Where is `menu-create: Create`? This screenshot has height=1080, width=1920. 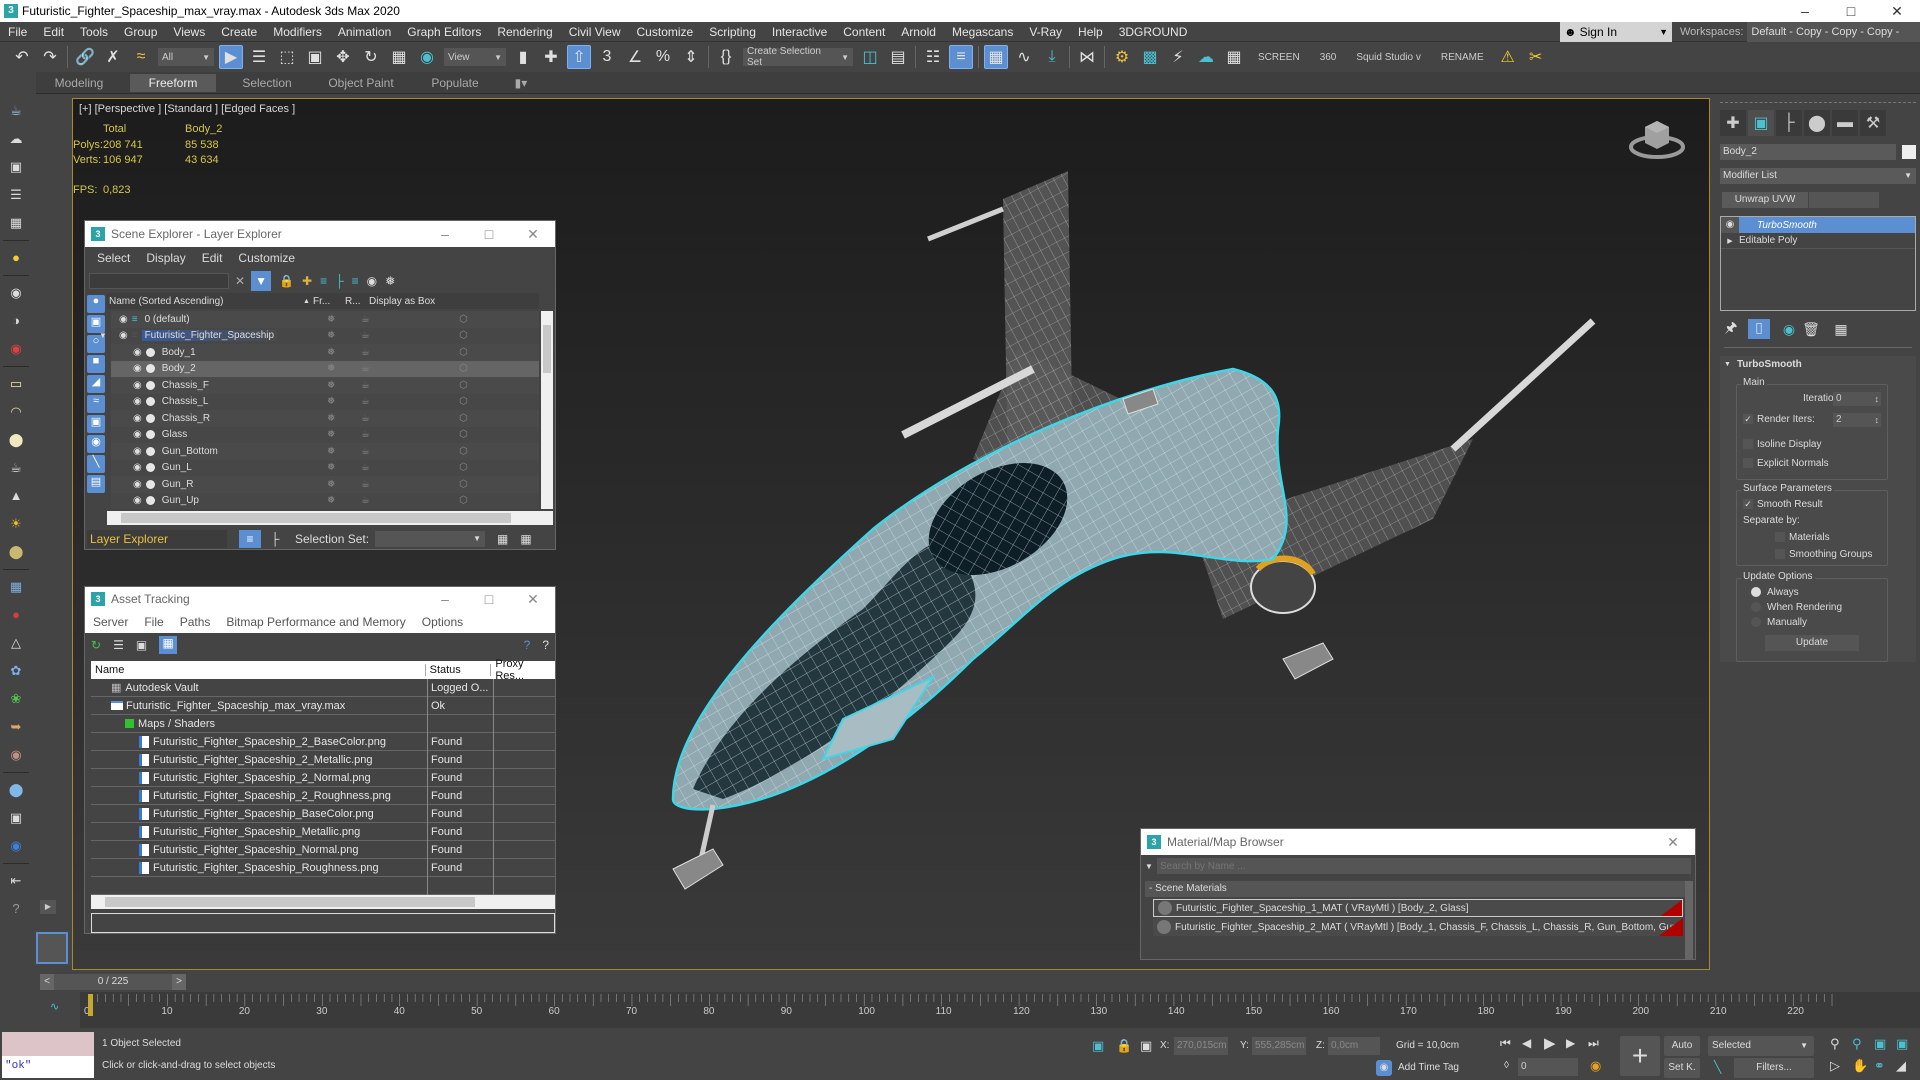
menu-create: Create is located at coordinates (239, 32).